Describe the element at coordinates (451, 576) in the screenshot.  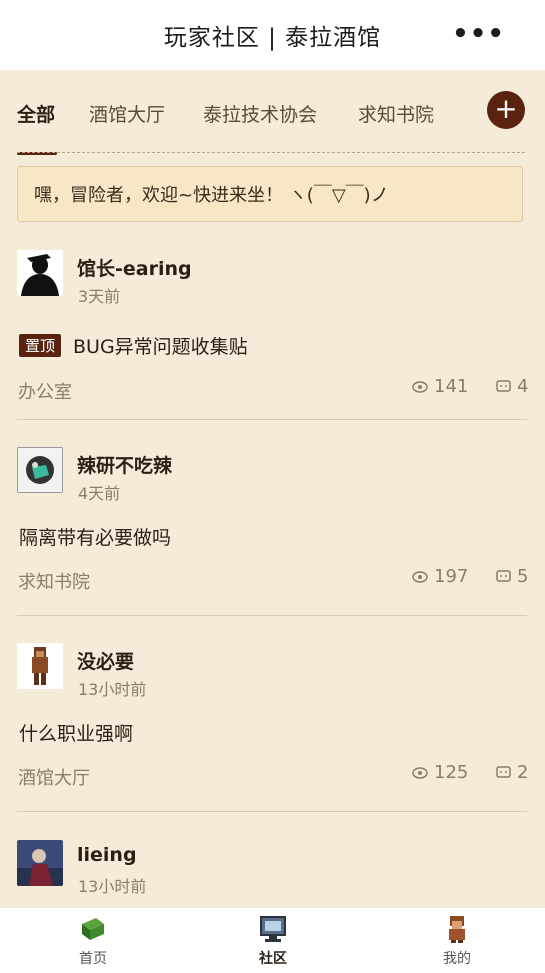
I see `view-count-value: 197` at that location.